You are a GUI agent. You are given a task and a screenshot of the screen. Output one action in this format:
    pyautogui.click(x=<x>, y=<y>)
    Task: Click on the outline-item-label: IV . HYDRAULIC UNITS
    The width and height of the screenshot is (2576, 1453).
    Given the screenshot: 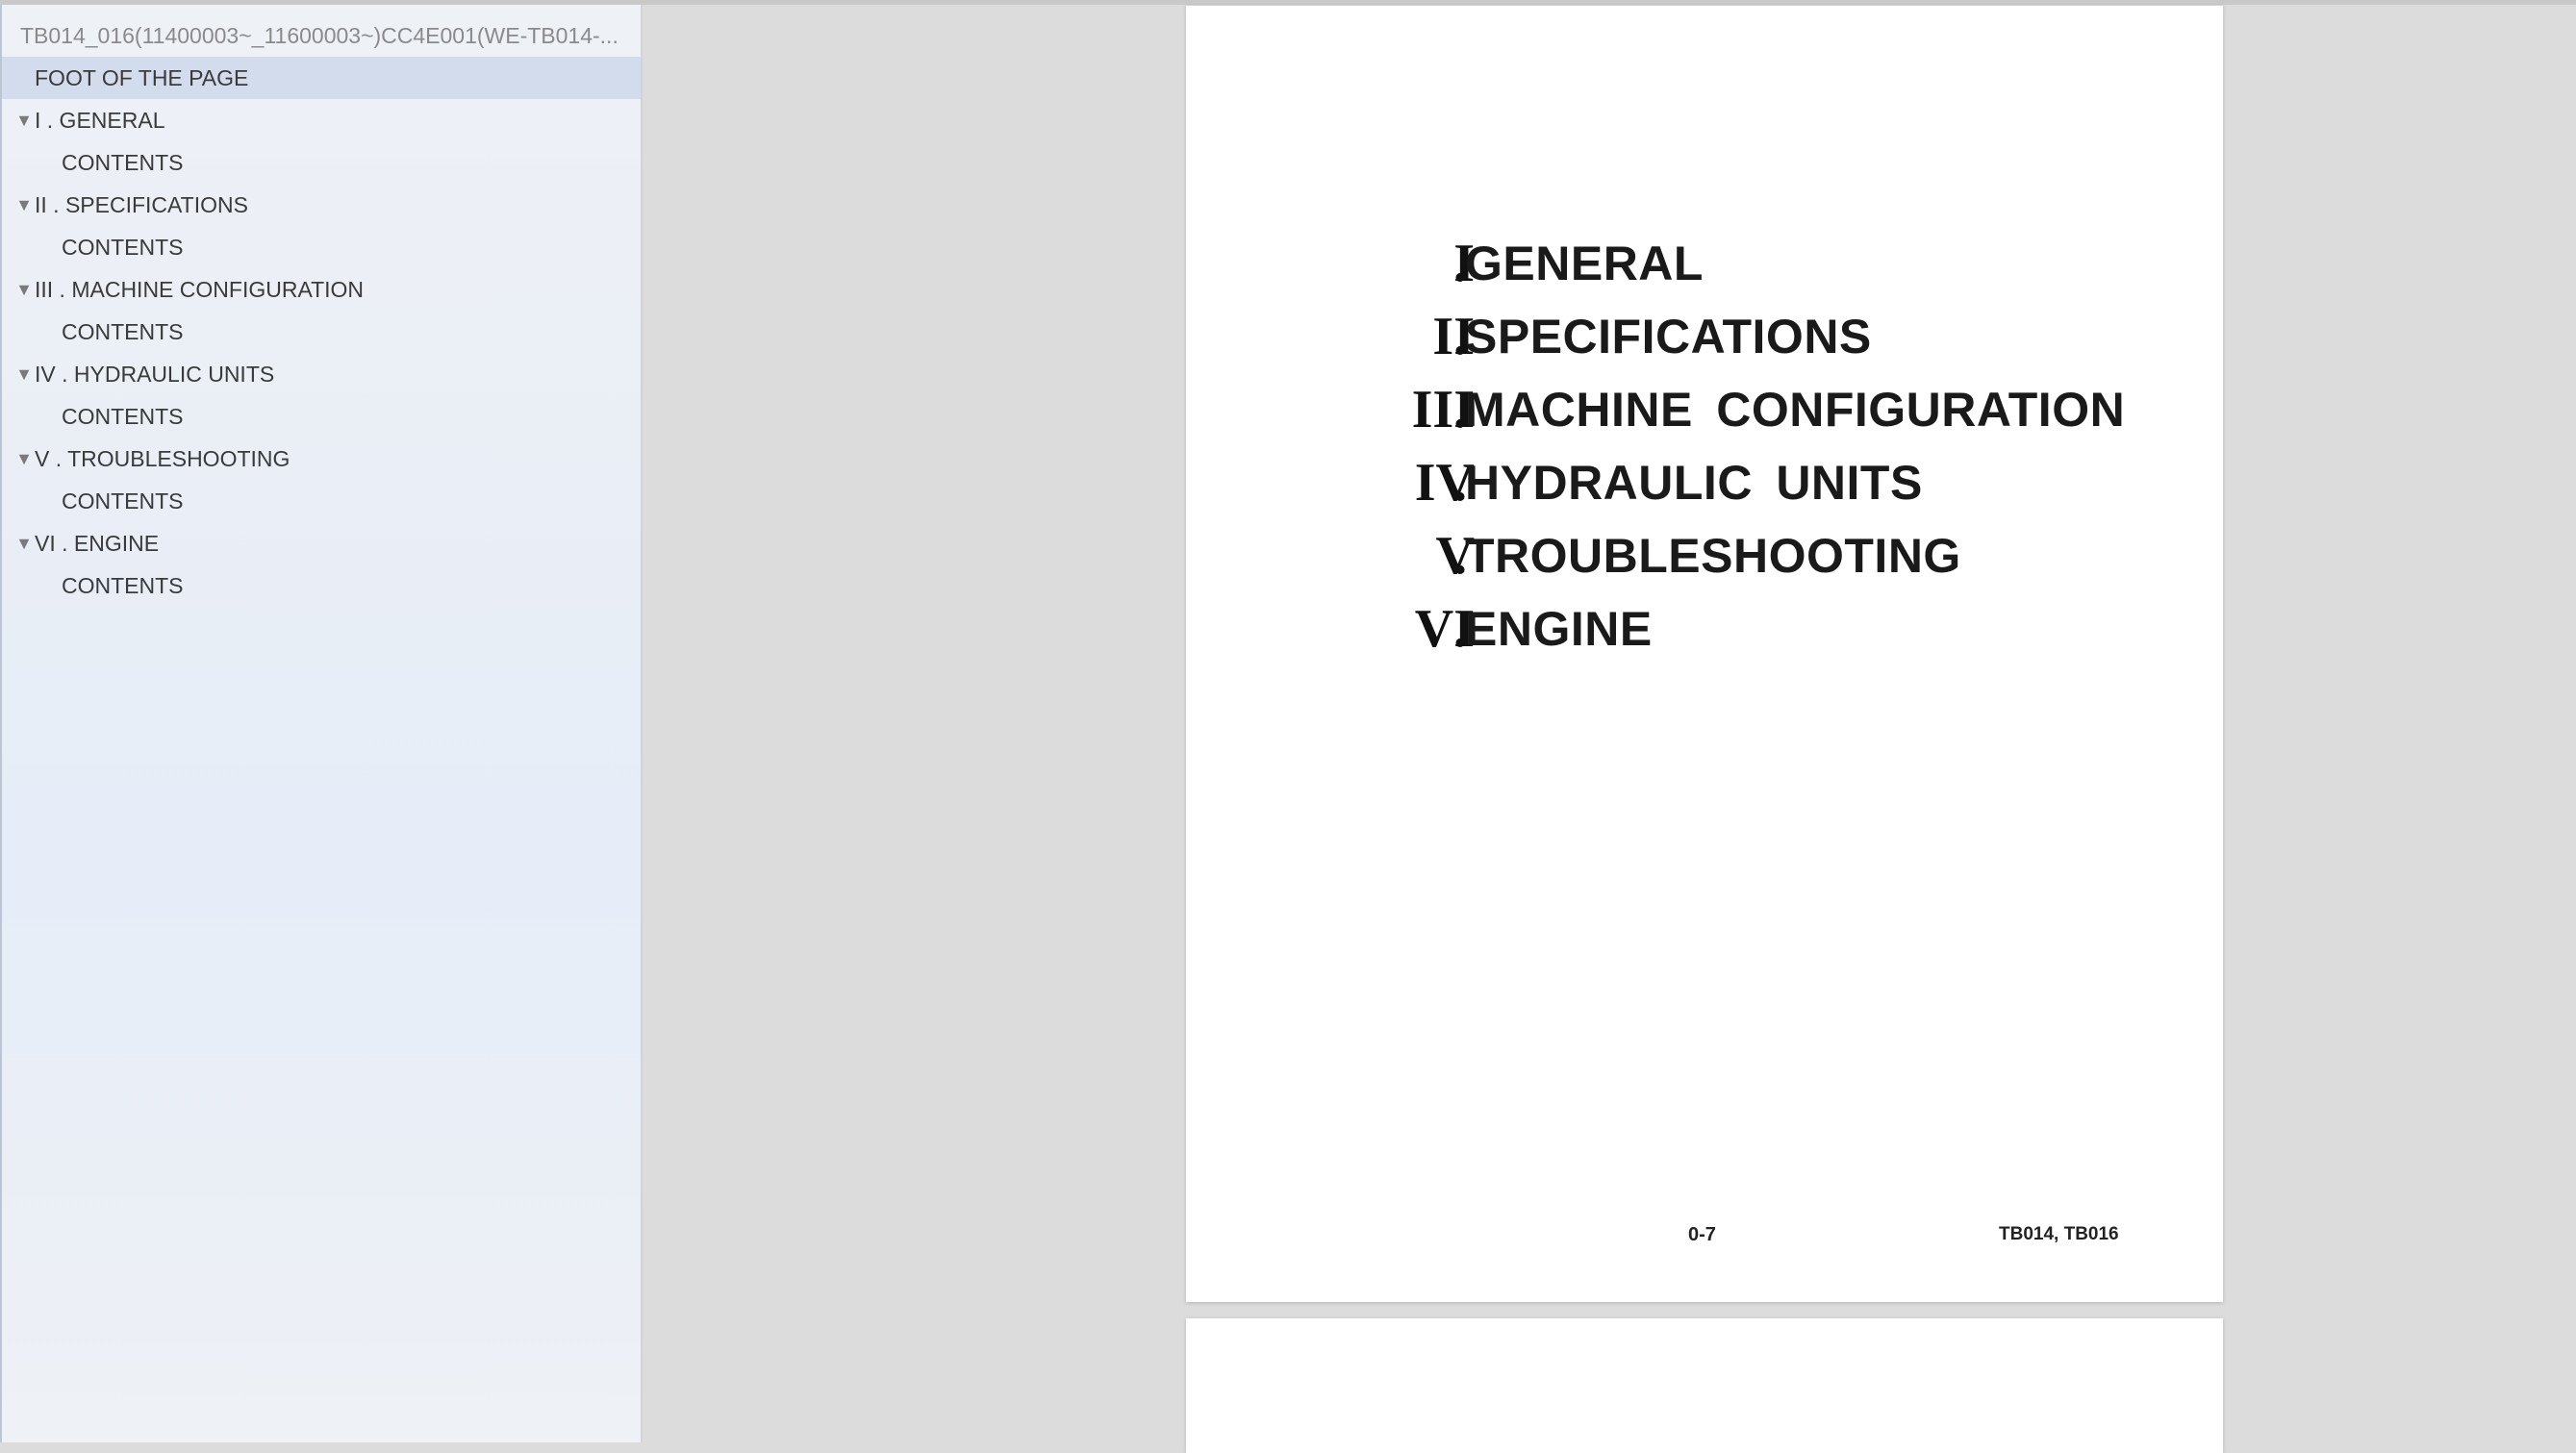 What is the action you would take?
    pyautogui.click(x=154, y=374)
    